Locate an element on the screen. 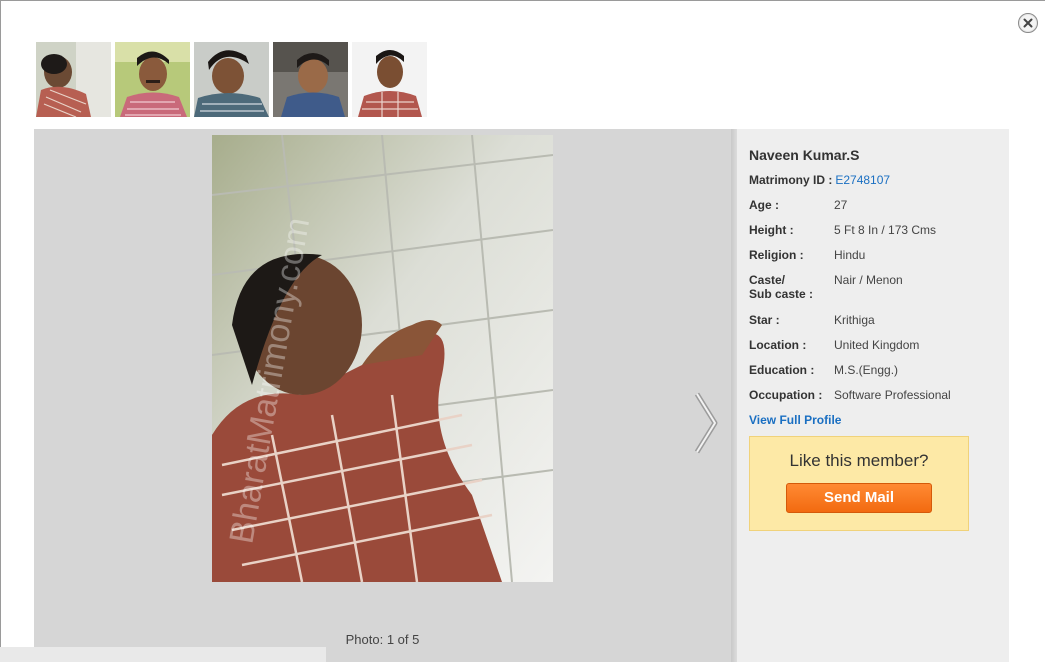 Image resolution: width=1045 pixels, height=662 pixels. chevron-right-icon is located at coordinates (706, 423).